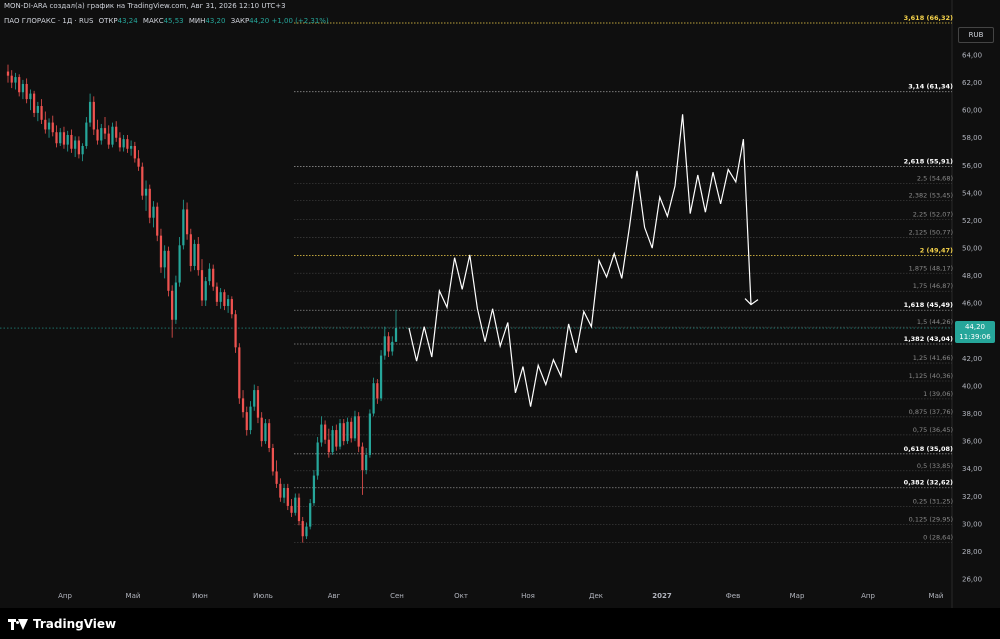  What do you see at coordinates (528, 596) in the screenshot?
I see `x-tick-label: Ноя` at bounding box center [528, 596].